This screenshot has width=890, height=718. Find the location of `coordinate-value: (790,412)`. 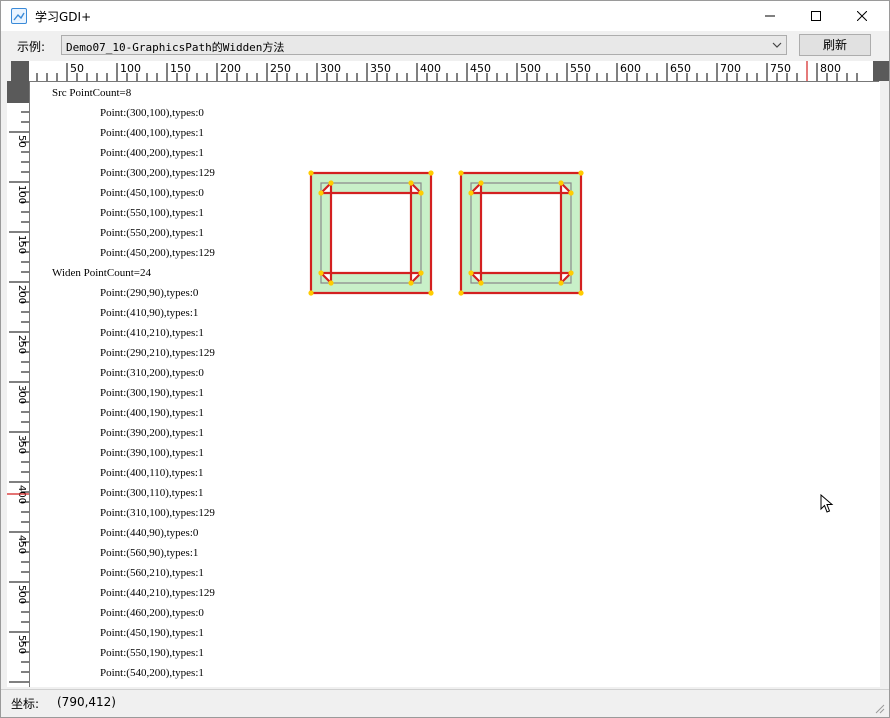

coordinate-value: (790,412) is located at coordinates (86, 702).